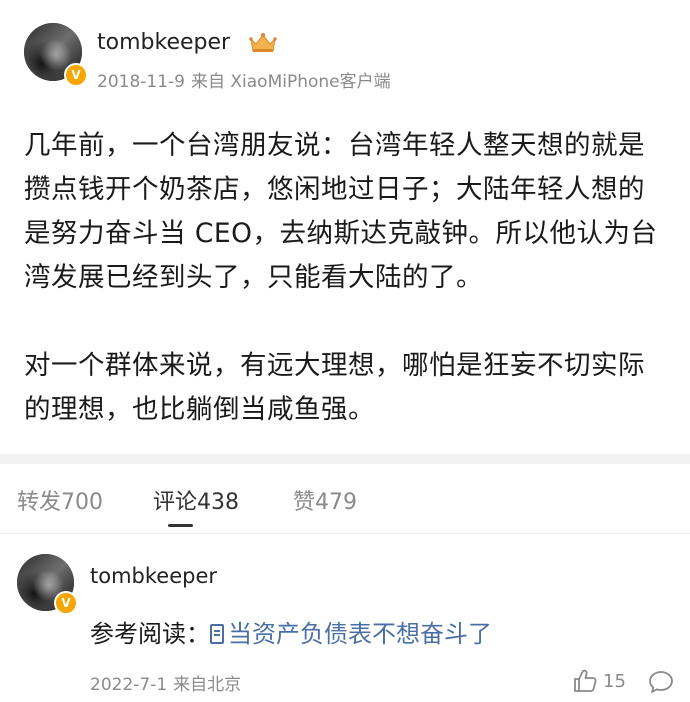  I want to click on verified-badge-icon: V, so click(76, 75).